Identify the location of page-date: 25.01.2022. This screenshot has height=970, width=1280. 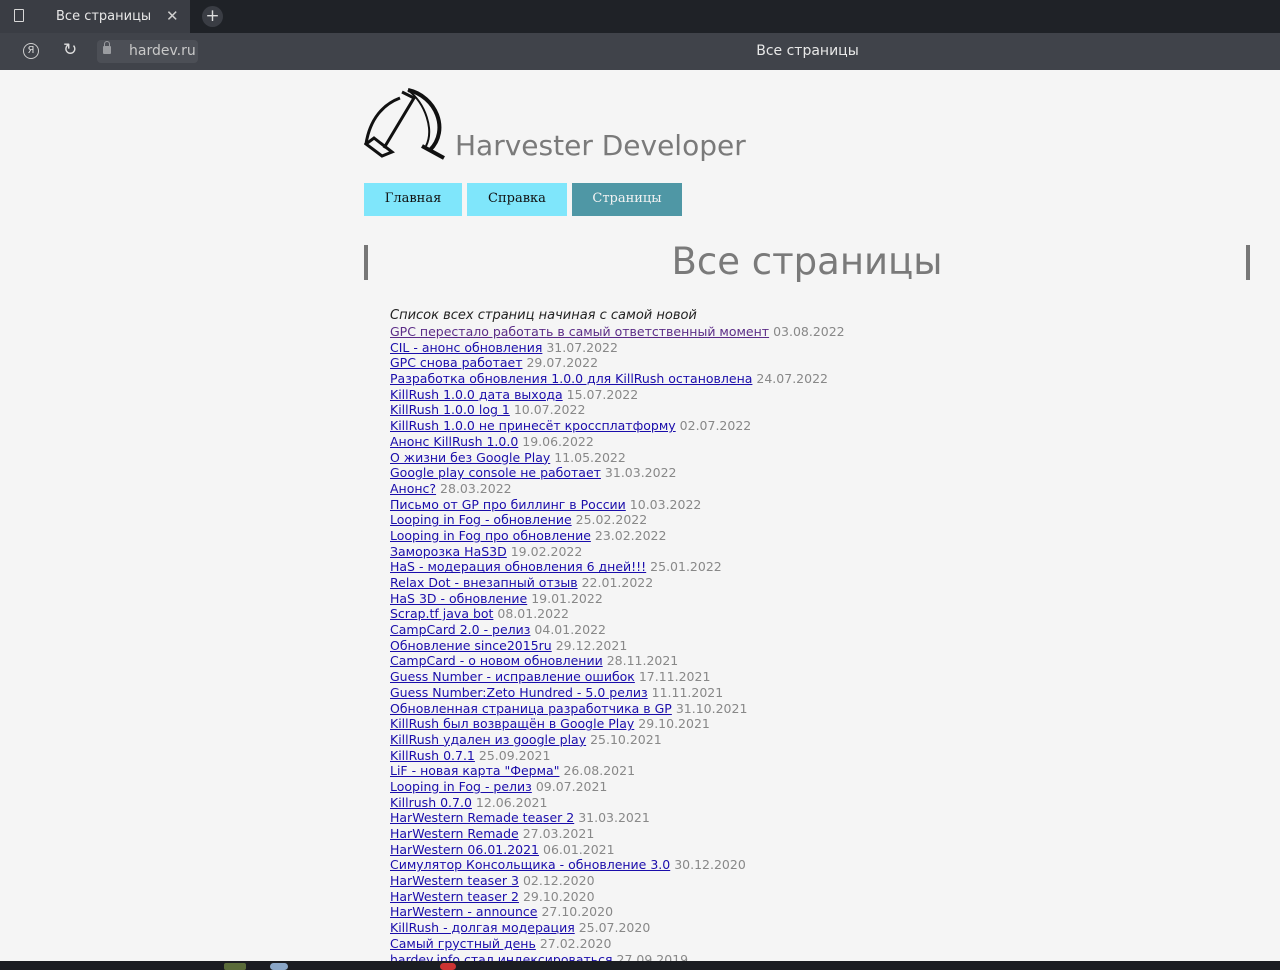
(686, 567).